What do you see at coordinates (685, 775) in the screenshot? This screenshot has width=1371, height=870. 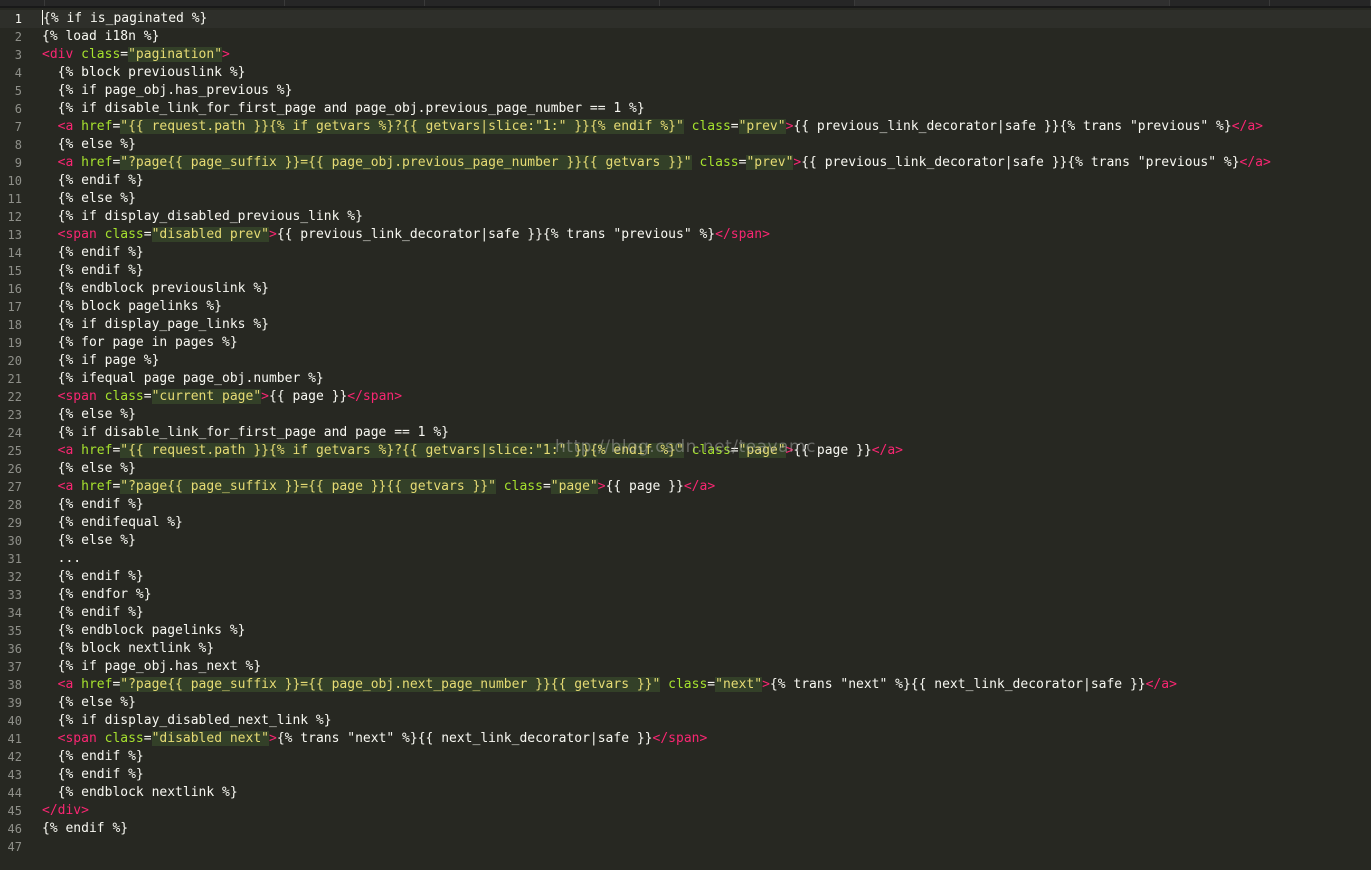 I see `code-line: 43 {% endif %}` at bounding box center [685, 775].